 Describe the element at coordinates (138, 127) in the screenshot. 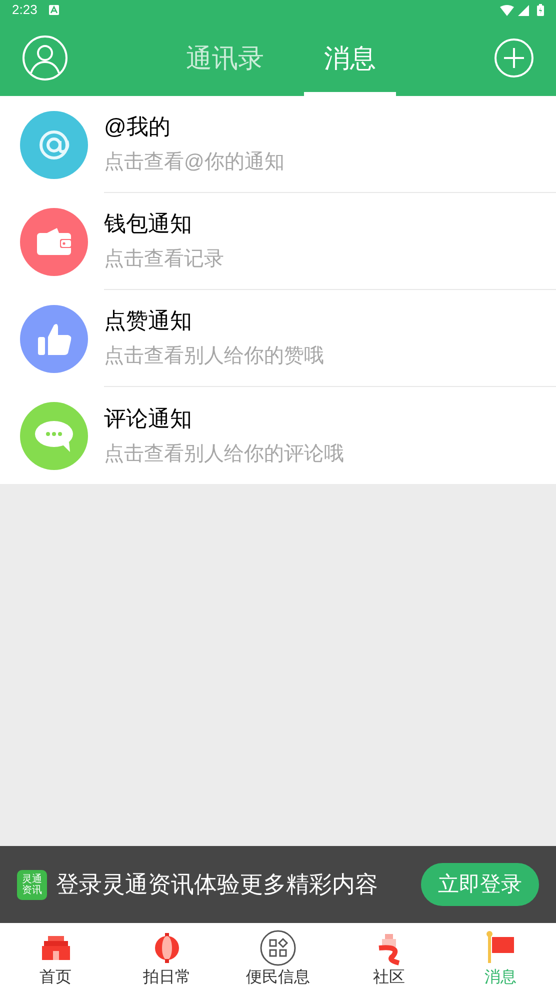

I see `notification-title: @我的` at that location.